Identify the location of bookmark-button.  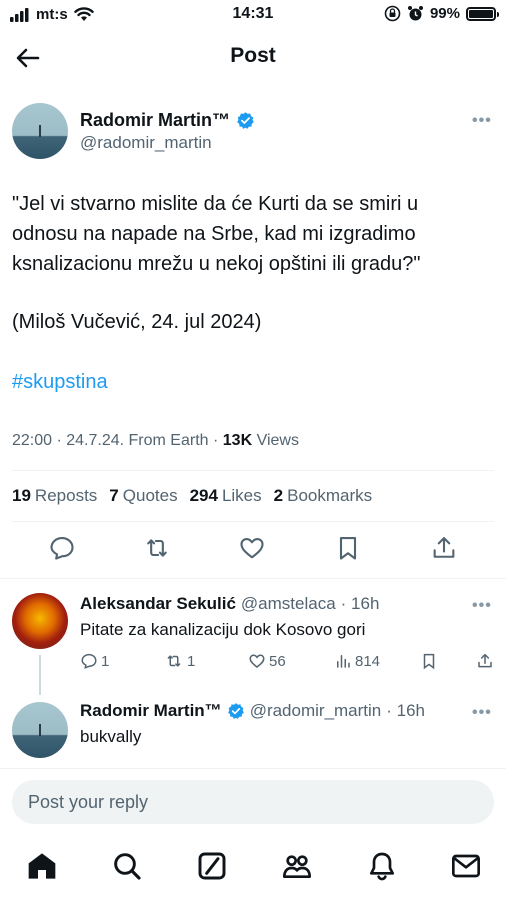
(348, 548).